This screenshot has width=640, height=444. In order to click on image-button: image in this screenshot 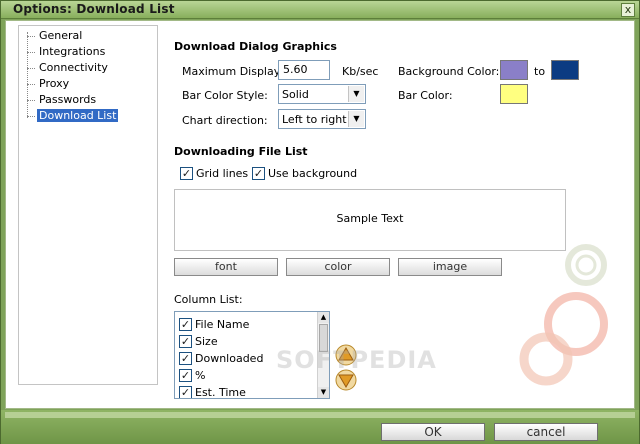, I will do `click(450, 267)`.